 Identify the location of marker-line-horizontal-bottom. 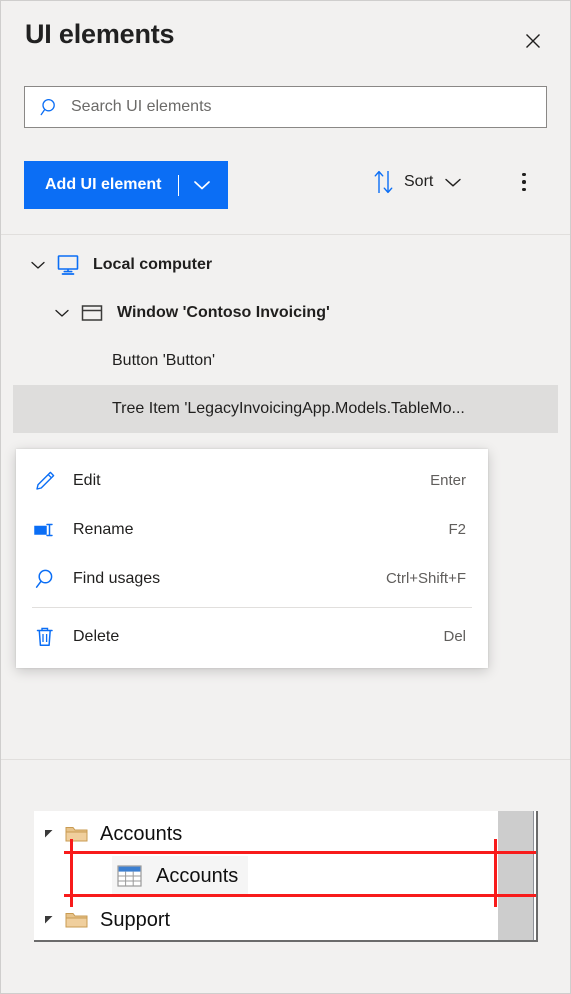
(300, 895).